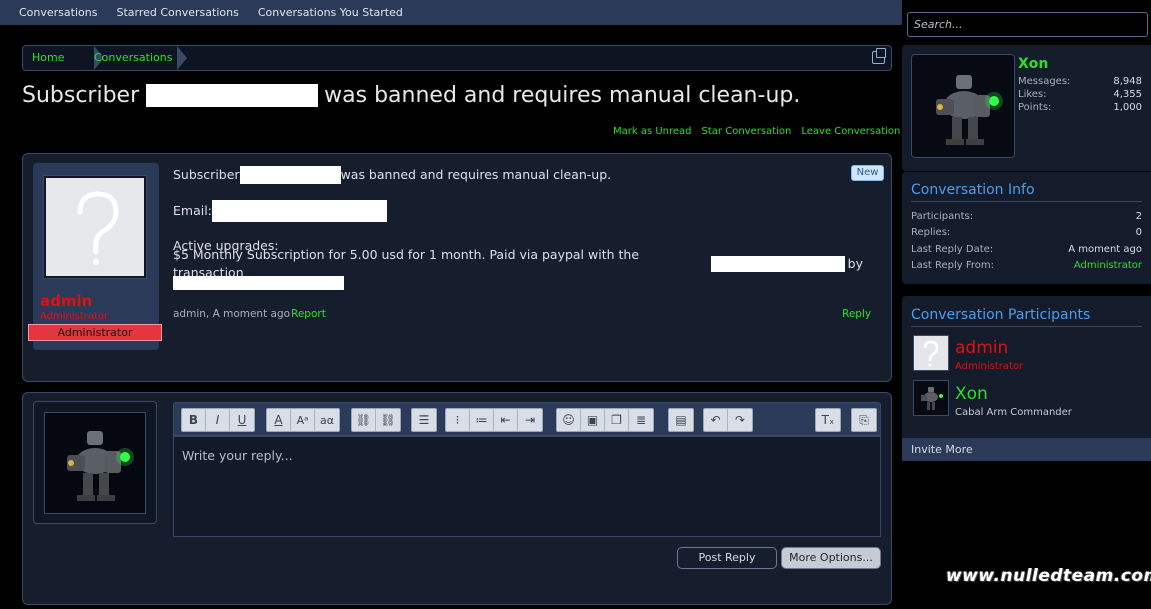 The height and width of the screenshot is (609, 1151). I want to click on visitor-avatar, so click(963, 106).